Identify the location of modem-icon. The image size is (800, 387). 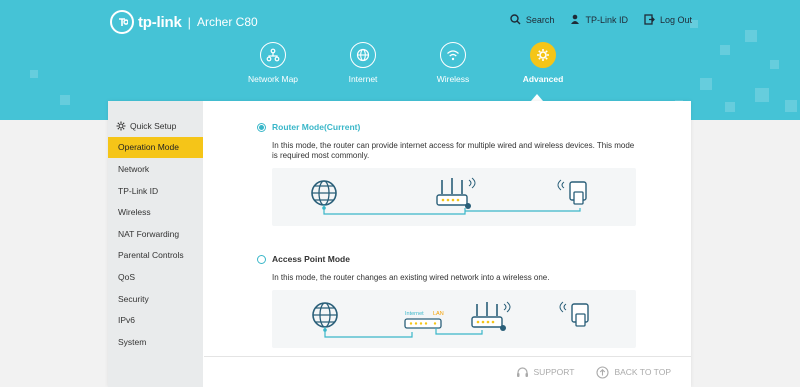
(423, 323).